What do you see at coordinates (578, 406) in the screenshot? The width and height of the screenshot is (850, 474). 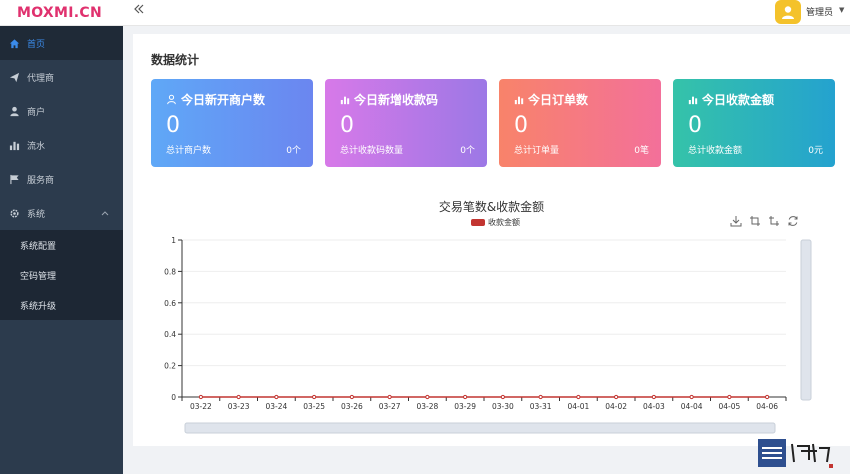 I see `x-tick-label: 04-01` at bounding box center [578, 406].